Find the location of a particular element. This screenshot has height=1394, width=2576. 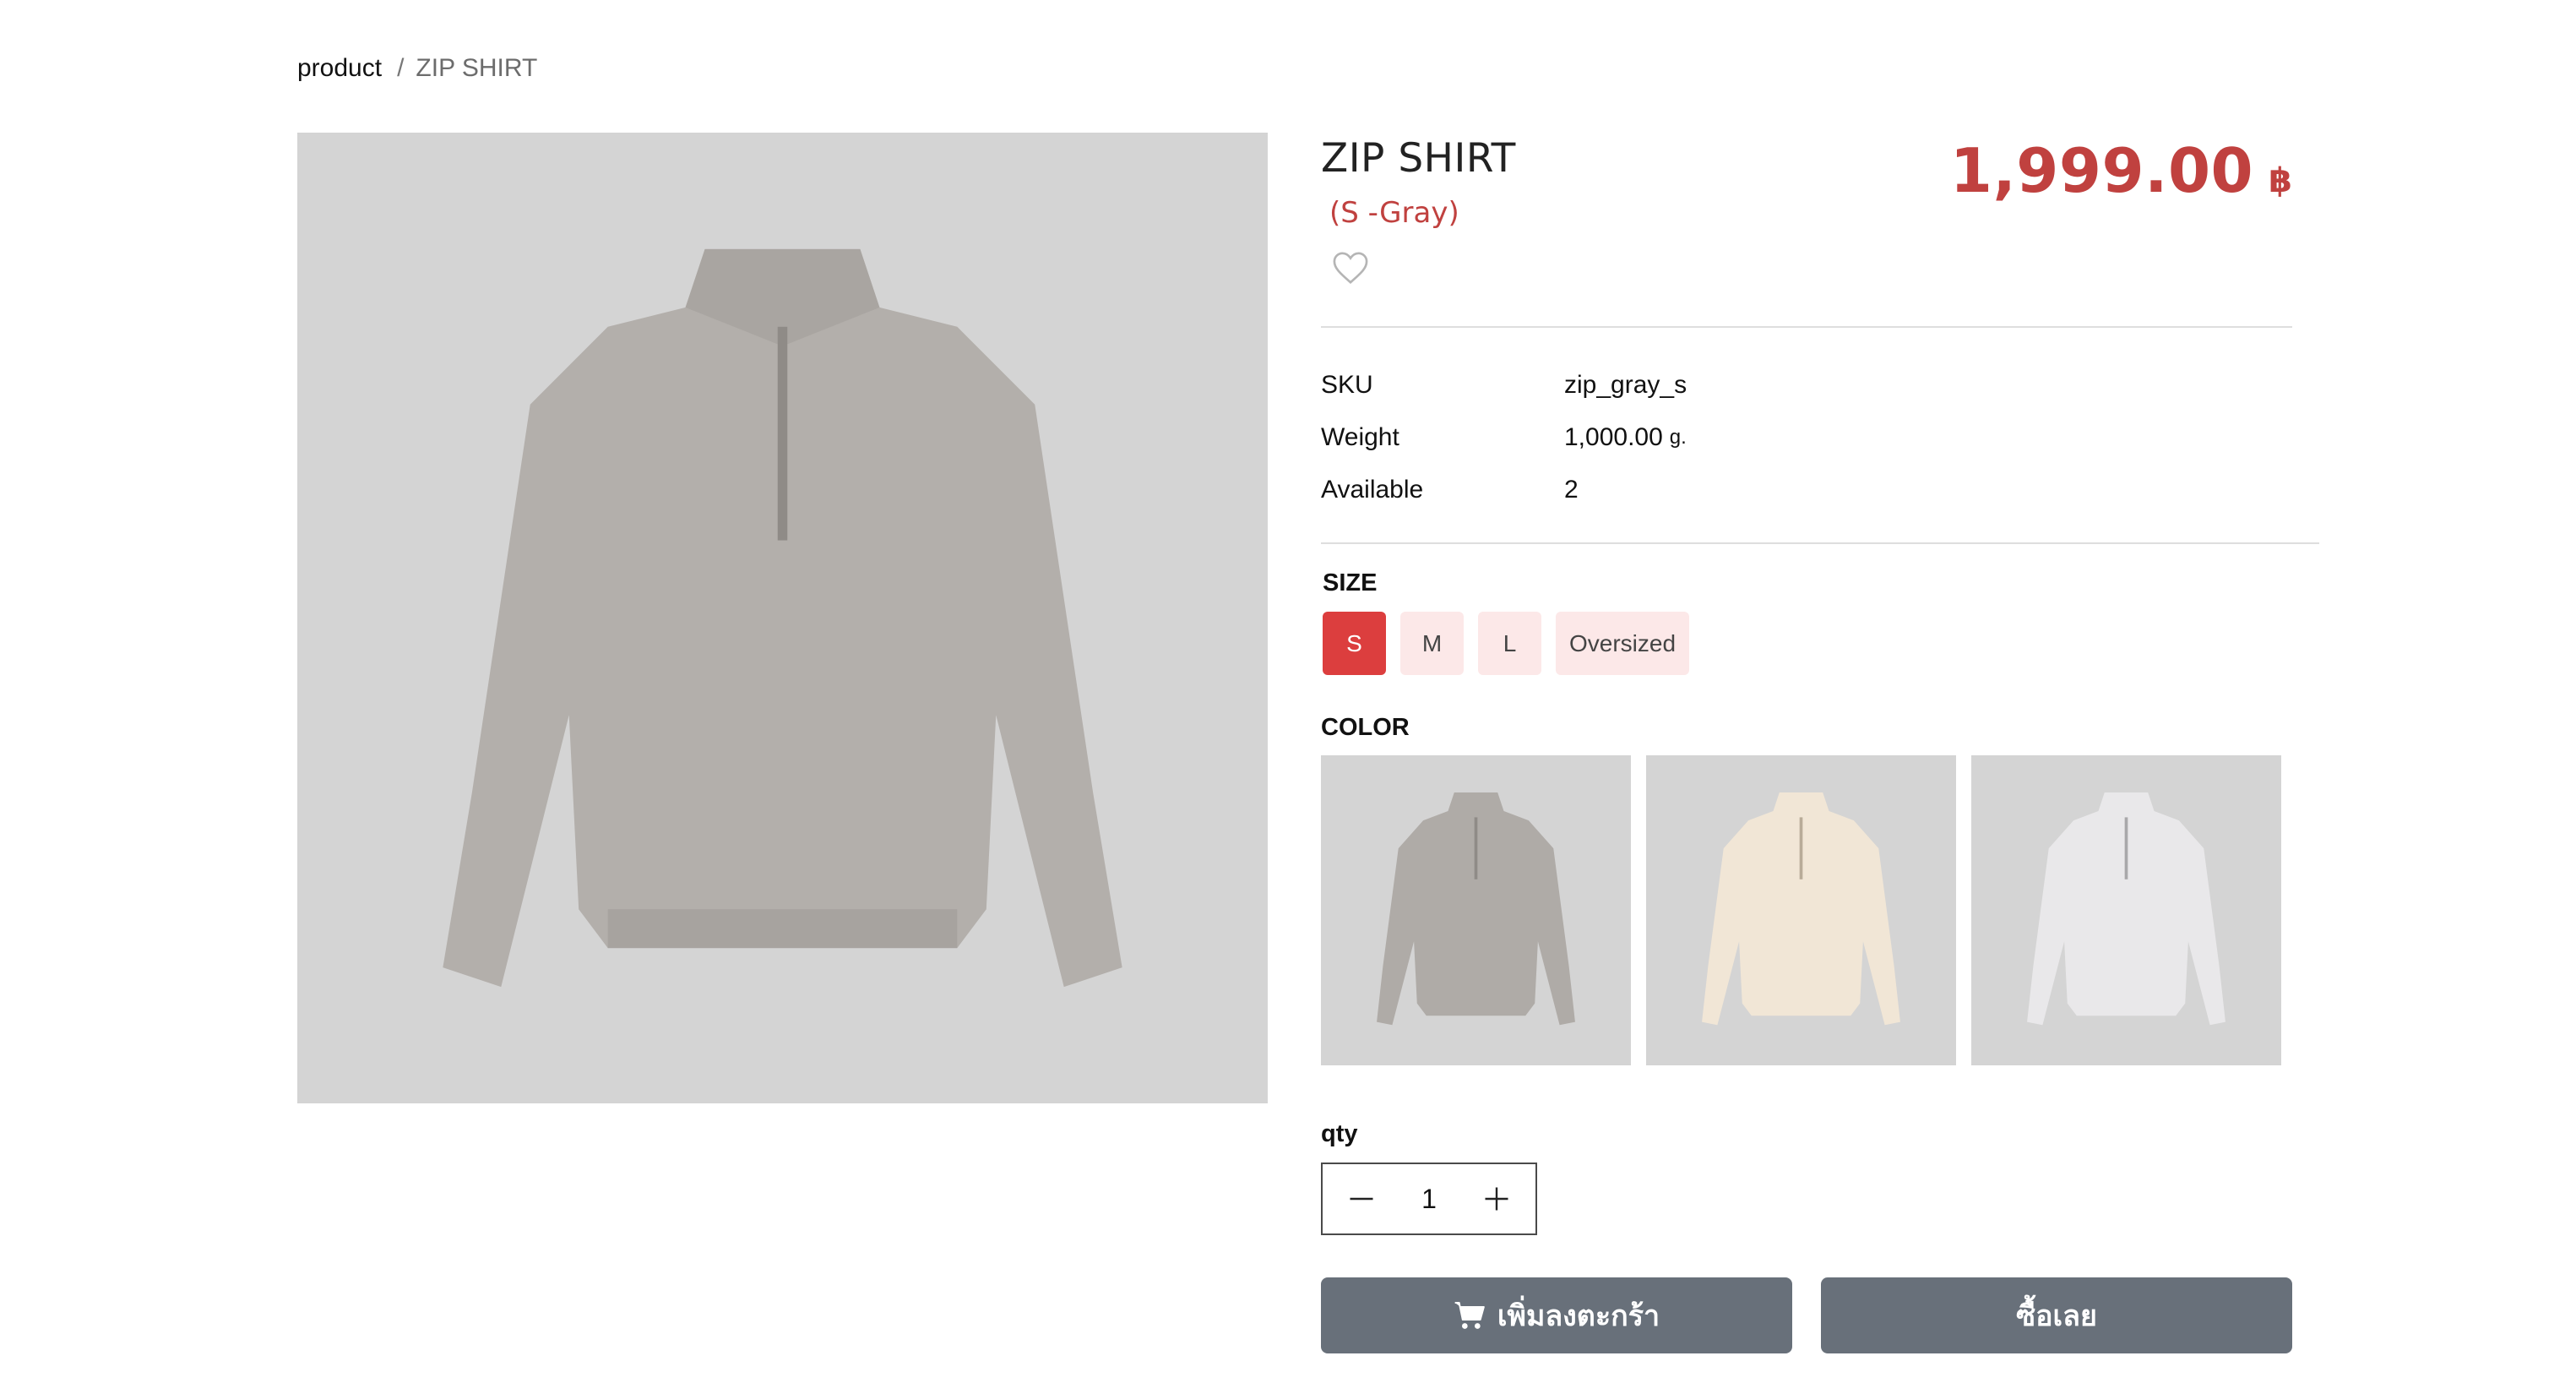

spec-row-weight: Weight 1,000.00 g. is located at coordinates (1504, 437).